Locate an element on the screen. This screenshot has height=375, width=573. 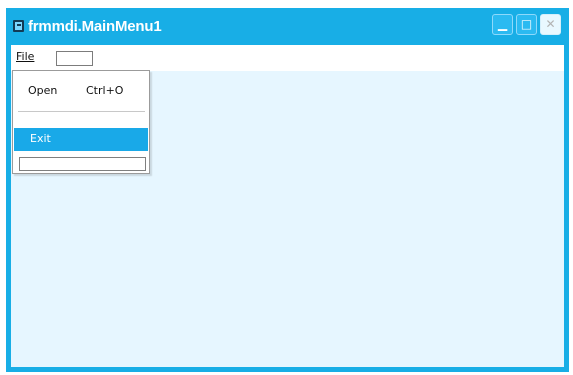
minimize-button: ▁ is located at coordinates (502, 24).